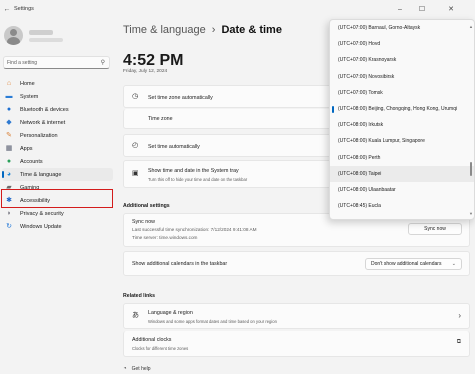  I want to click on home-icon: ⌂, so click(9, 83).